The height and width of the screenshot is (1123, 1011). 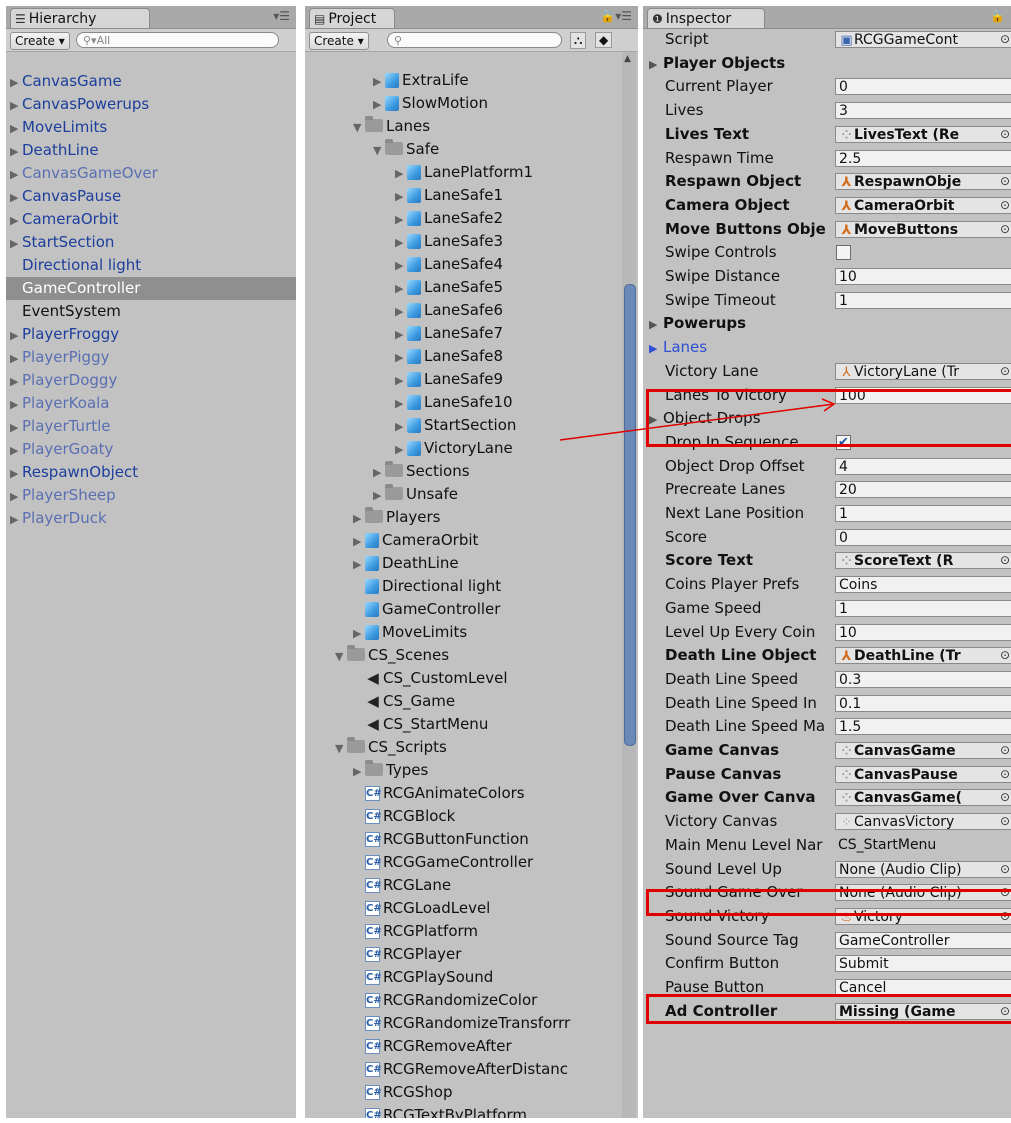 What do you see at coordinates (404, 701) in the screenshot?
I see `project-item: ◀ CS_Game` at bounding box center [404, 701].